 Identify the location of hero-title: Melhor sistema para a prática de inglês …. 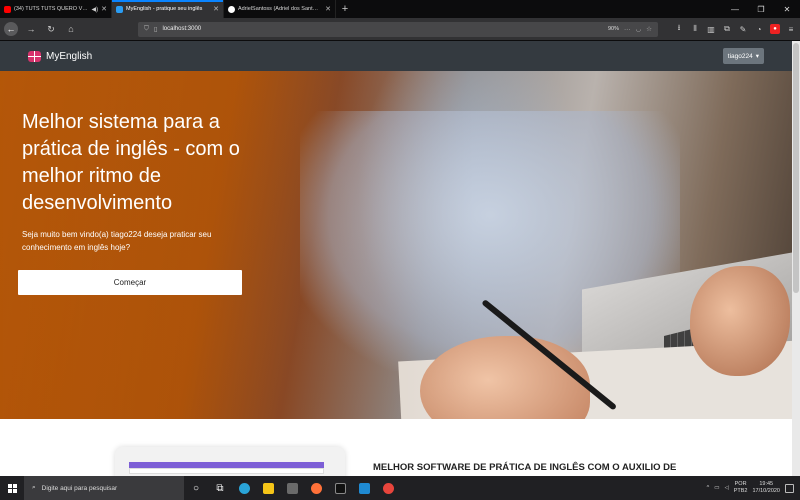
(131, 162).